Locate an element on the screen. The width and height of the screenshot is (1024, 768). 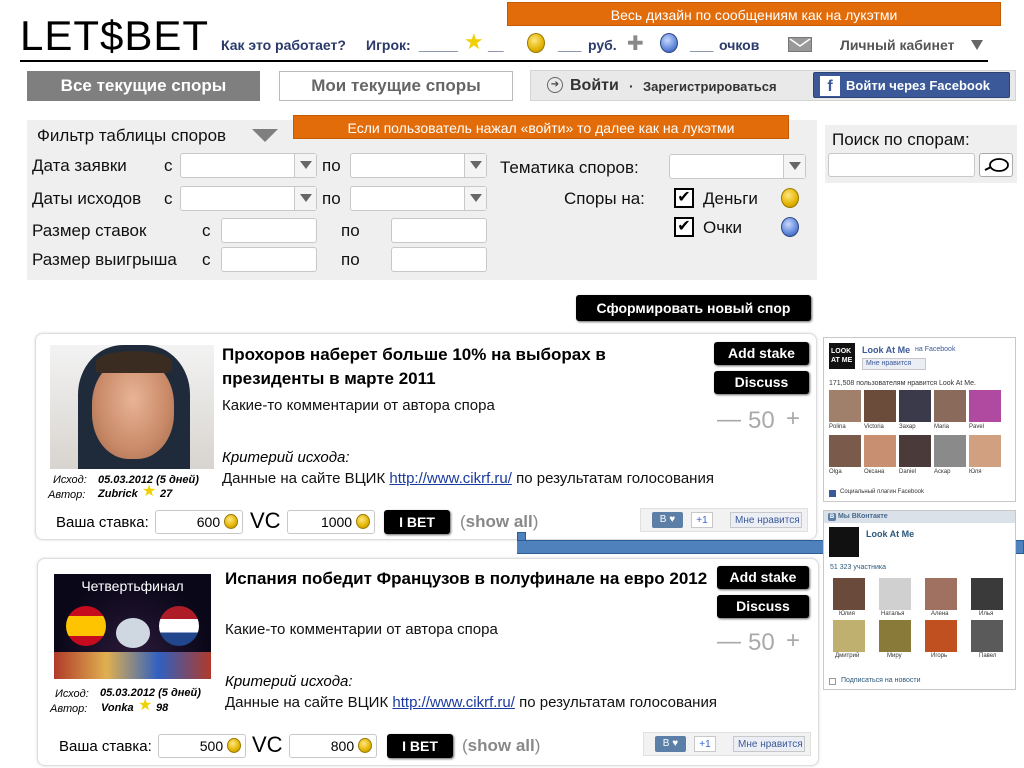
bet-size-label: Размер ставок is located at coordinates (89, 230).